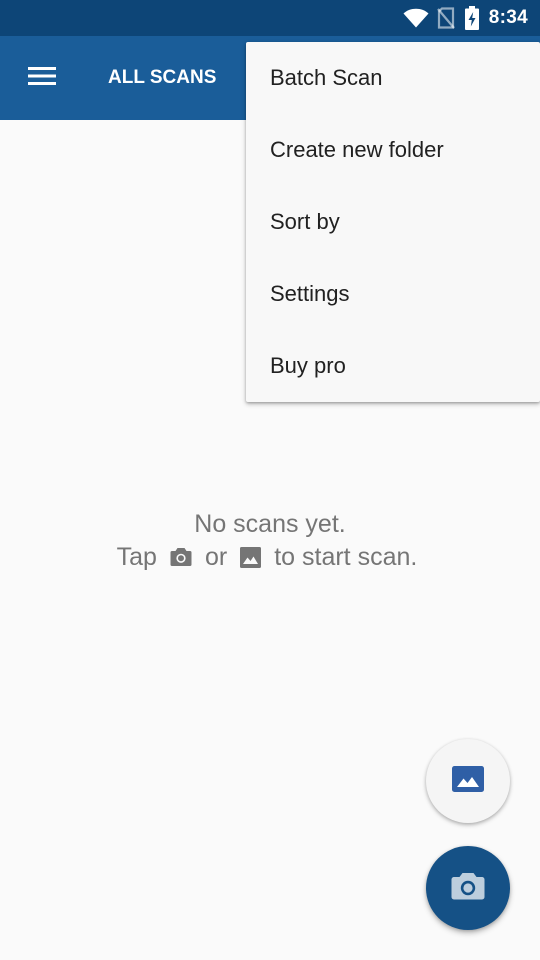  I want to click on camera-fab-button, so click(468, 888).